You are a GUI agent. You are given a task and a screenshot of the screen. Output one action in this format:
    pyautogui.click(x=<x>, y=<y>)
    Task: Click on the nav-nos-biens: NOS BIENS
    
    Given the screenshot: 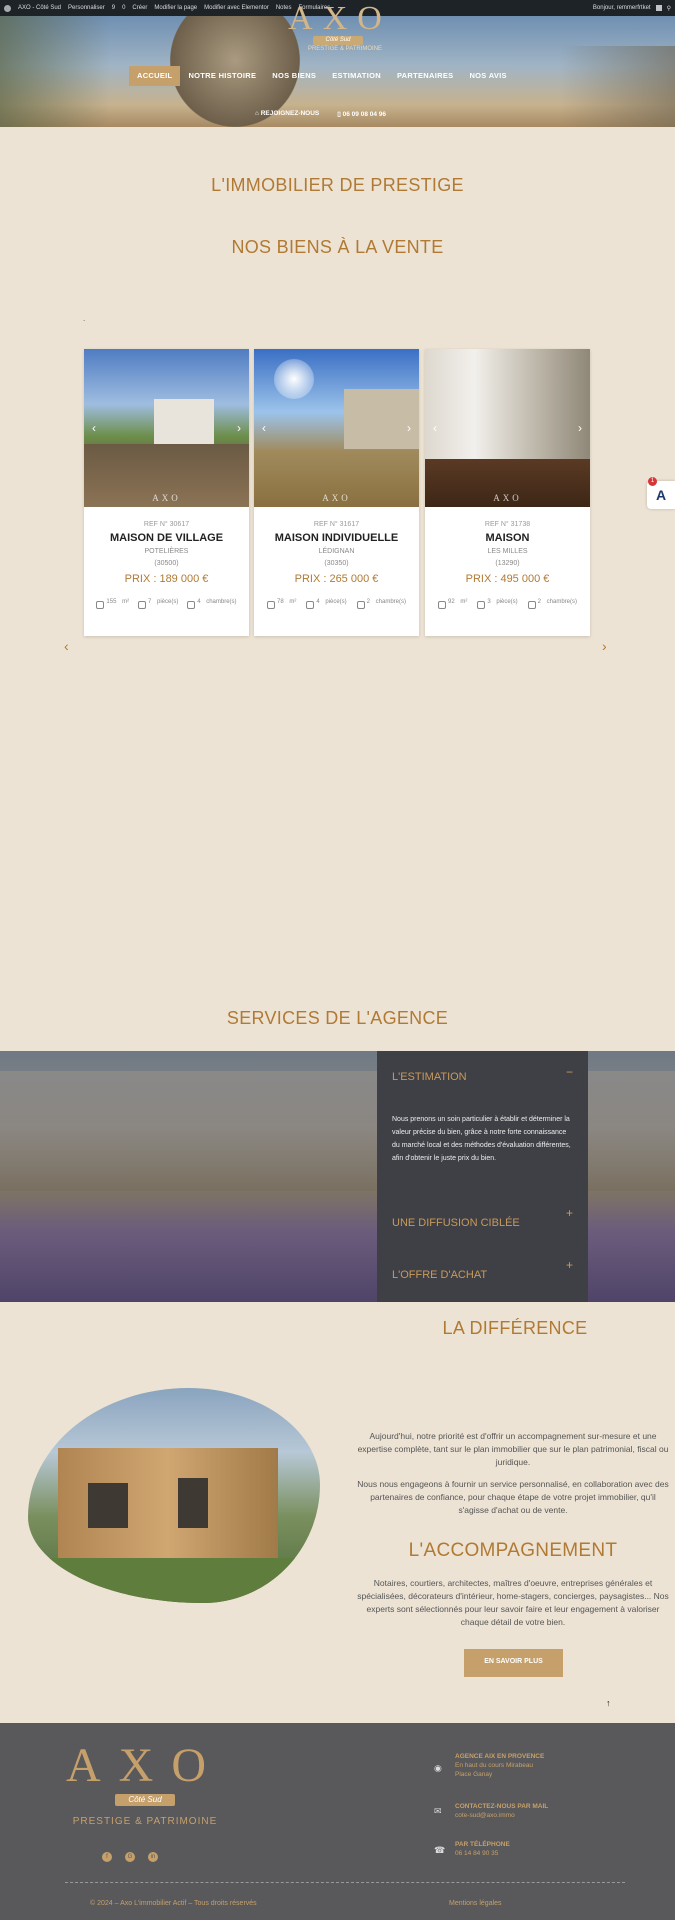 What is the action you would take?
    pyautogui.click(x=294, y=76)
    